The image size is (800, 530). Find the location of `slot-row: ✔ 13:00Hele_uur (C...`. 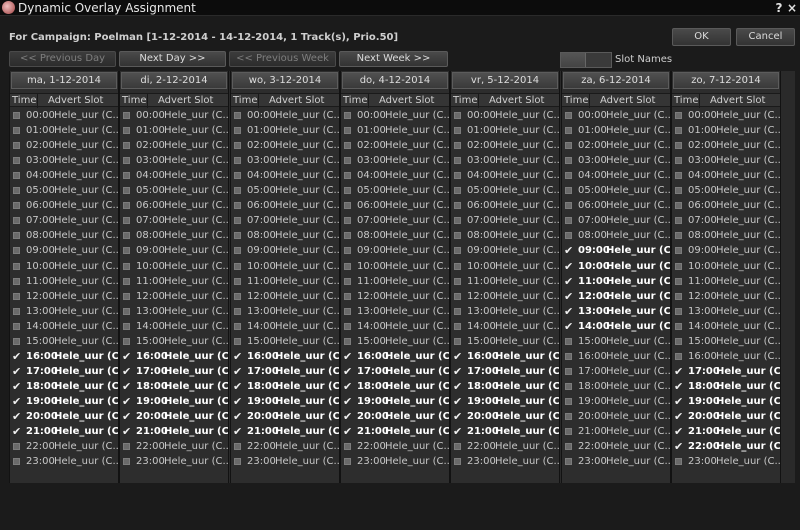

slot-row: ✔ 13:00Hele_uur (C... is located at coordinates (616, 311).